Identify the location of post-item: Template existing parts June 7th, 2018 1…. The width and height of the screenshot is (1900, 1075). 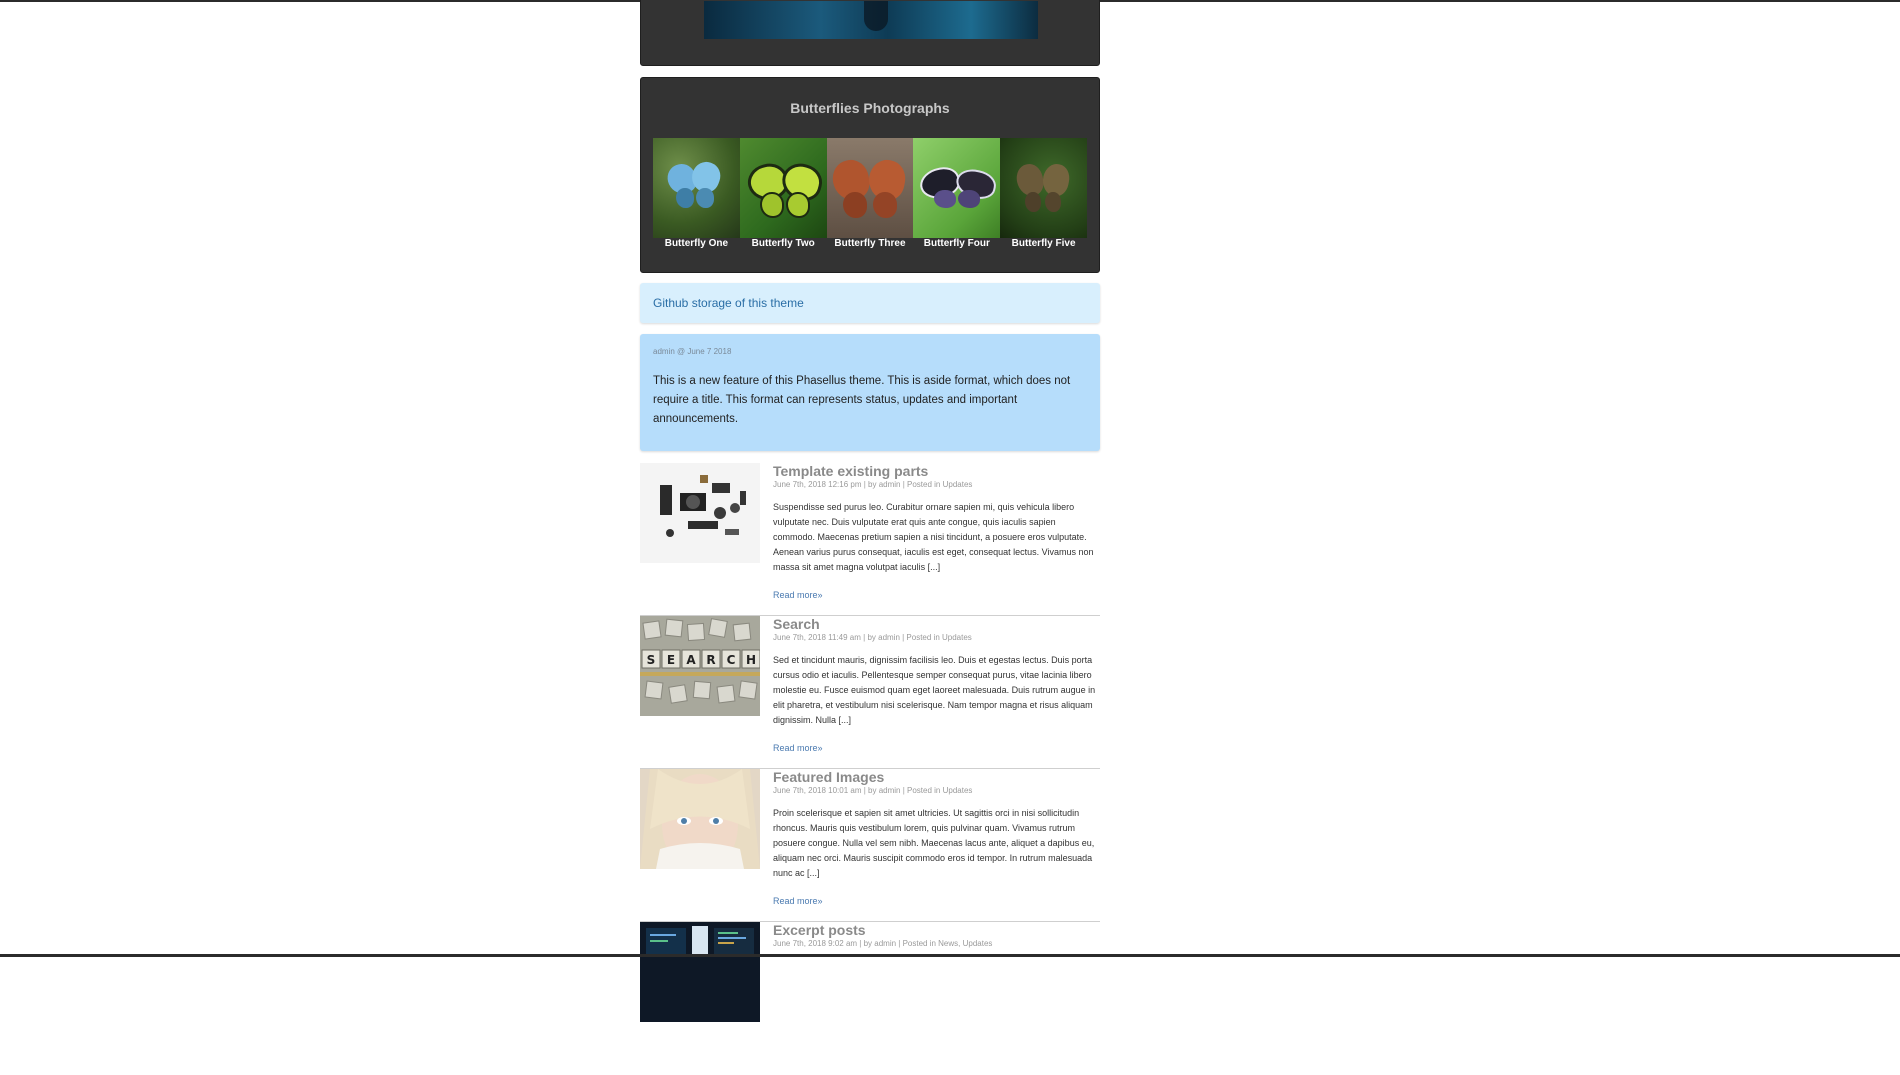
(870, 539).